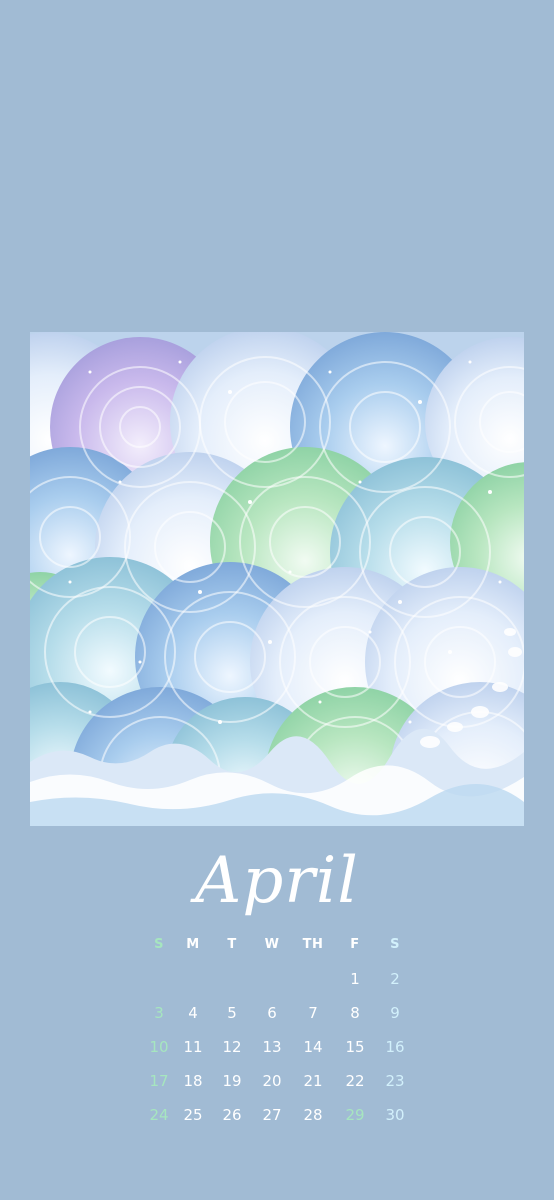  I want to click on calendar-day: 9, so click(395, 1013).